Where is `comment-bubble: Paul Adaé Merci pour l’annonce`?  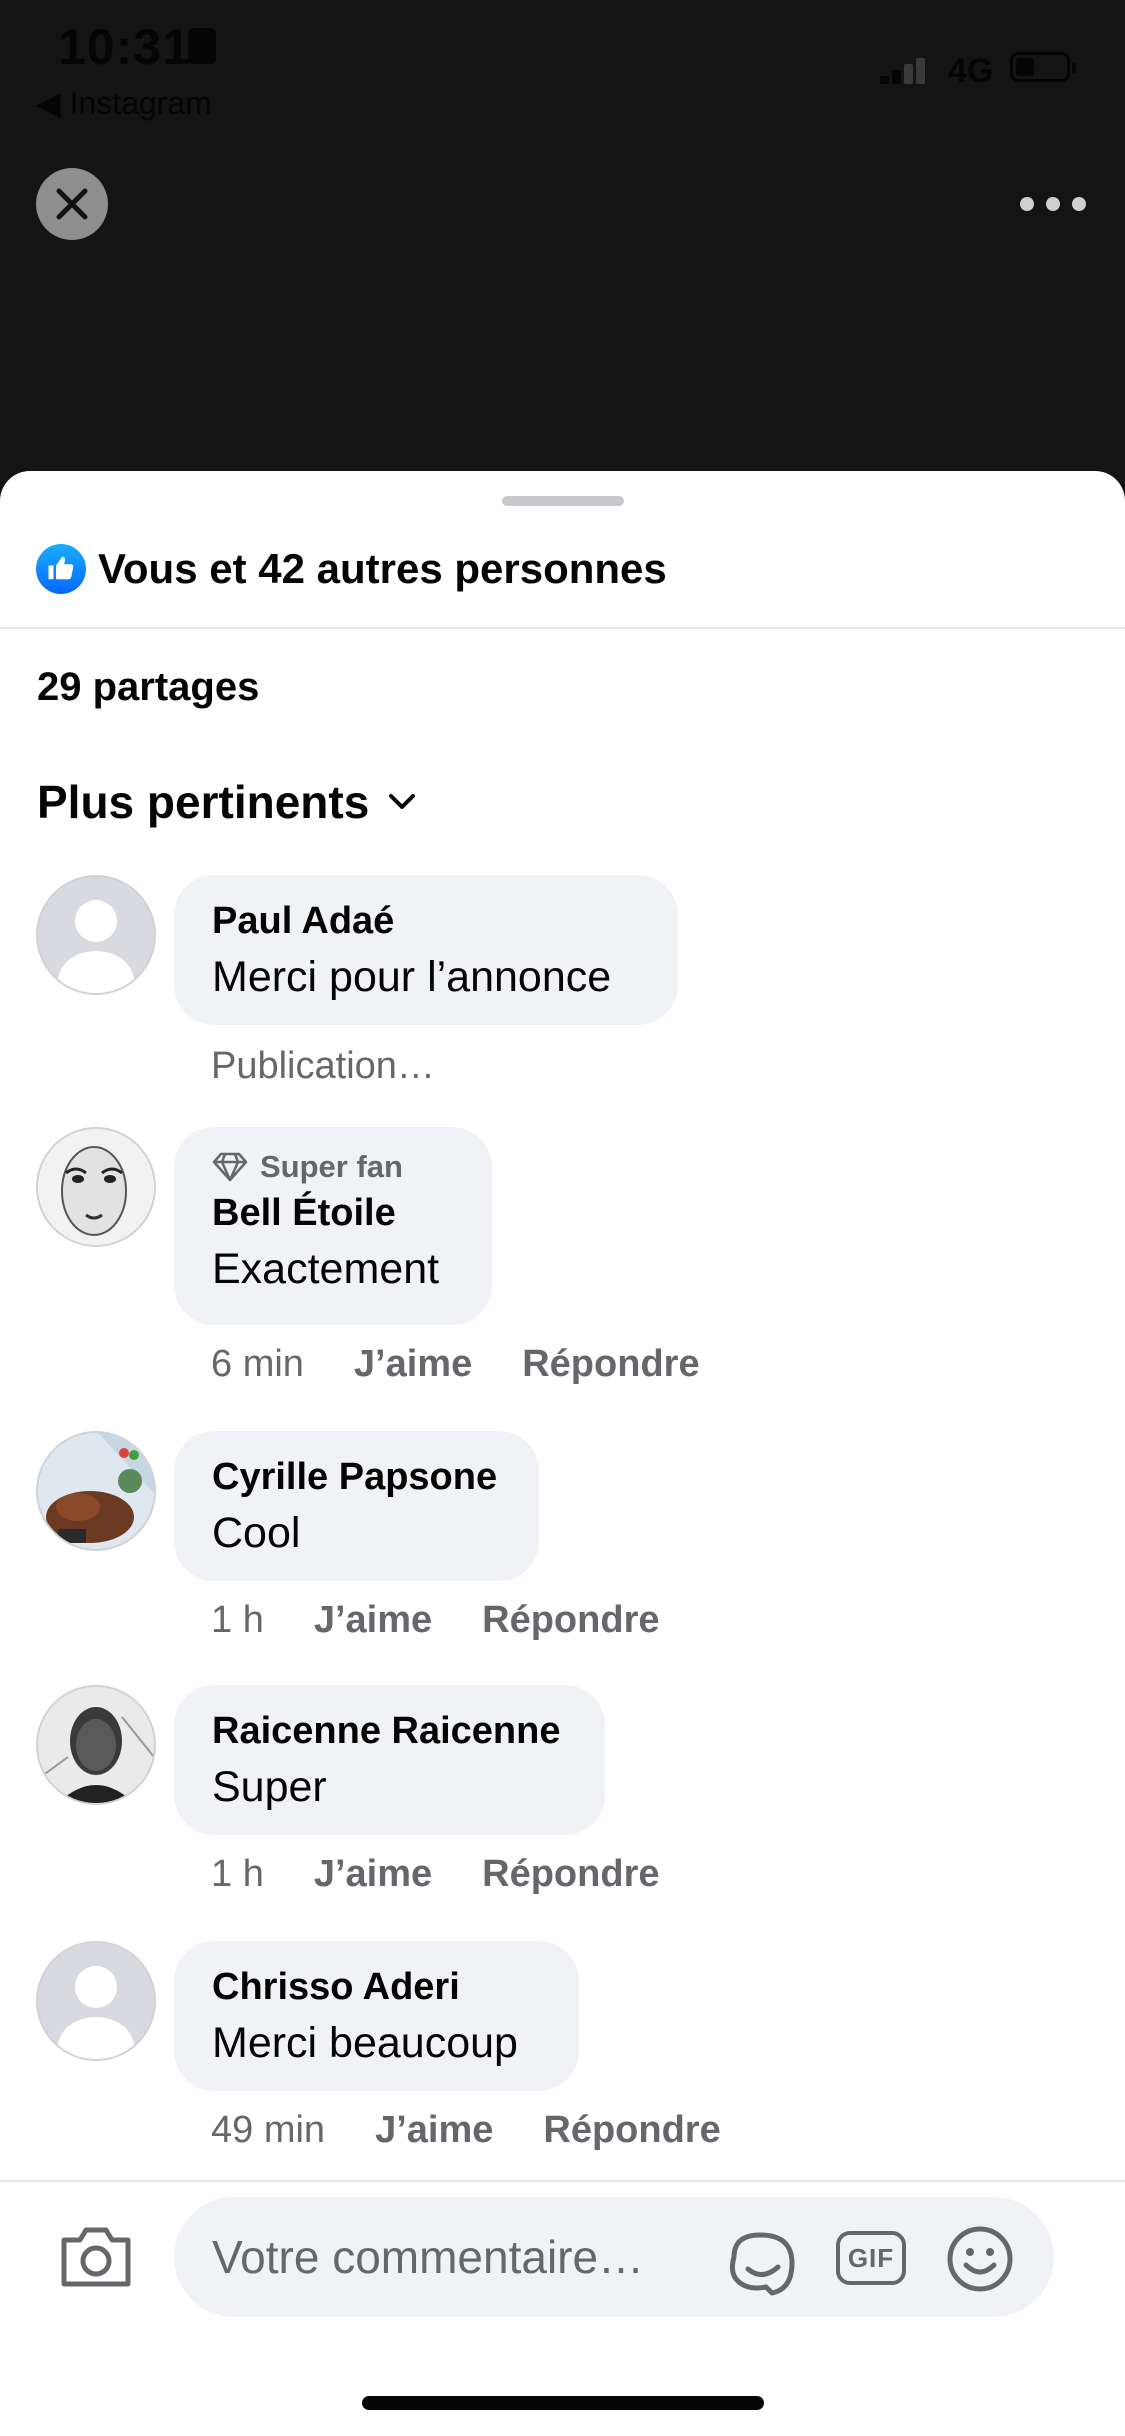
comment-bubble: Paul Adaé Merci pour l’annonce is located at coordinates (426, 950).